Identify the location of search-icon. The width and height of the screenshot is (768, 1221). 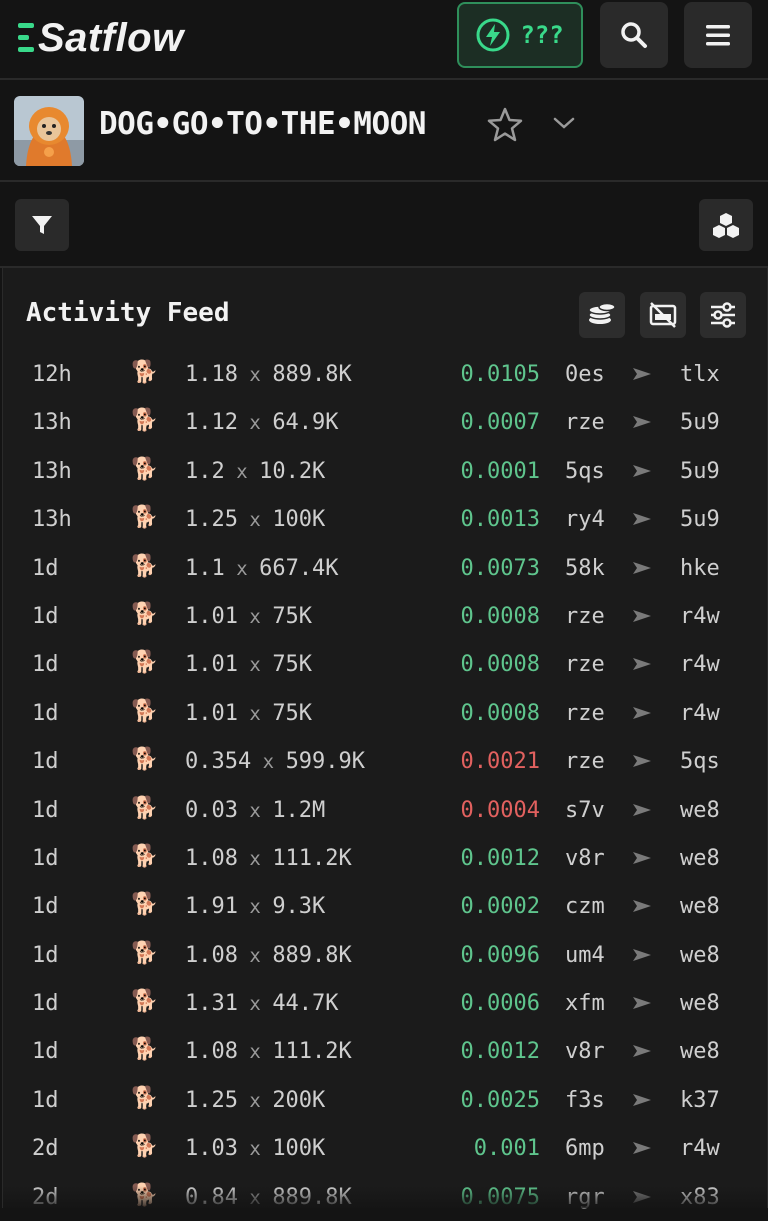
(634, 35).